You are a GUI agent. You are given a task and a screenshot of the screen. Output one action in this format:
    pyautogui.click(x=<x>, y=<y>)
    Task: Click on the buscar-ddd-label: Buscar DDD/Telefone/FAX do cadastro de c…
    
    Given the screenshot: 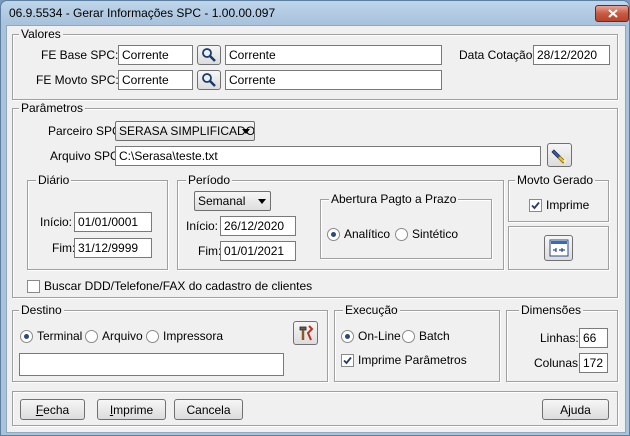 What is the action you would take?
    pyautogui.click(x=178, y=286)
    